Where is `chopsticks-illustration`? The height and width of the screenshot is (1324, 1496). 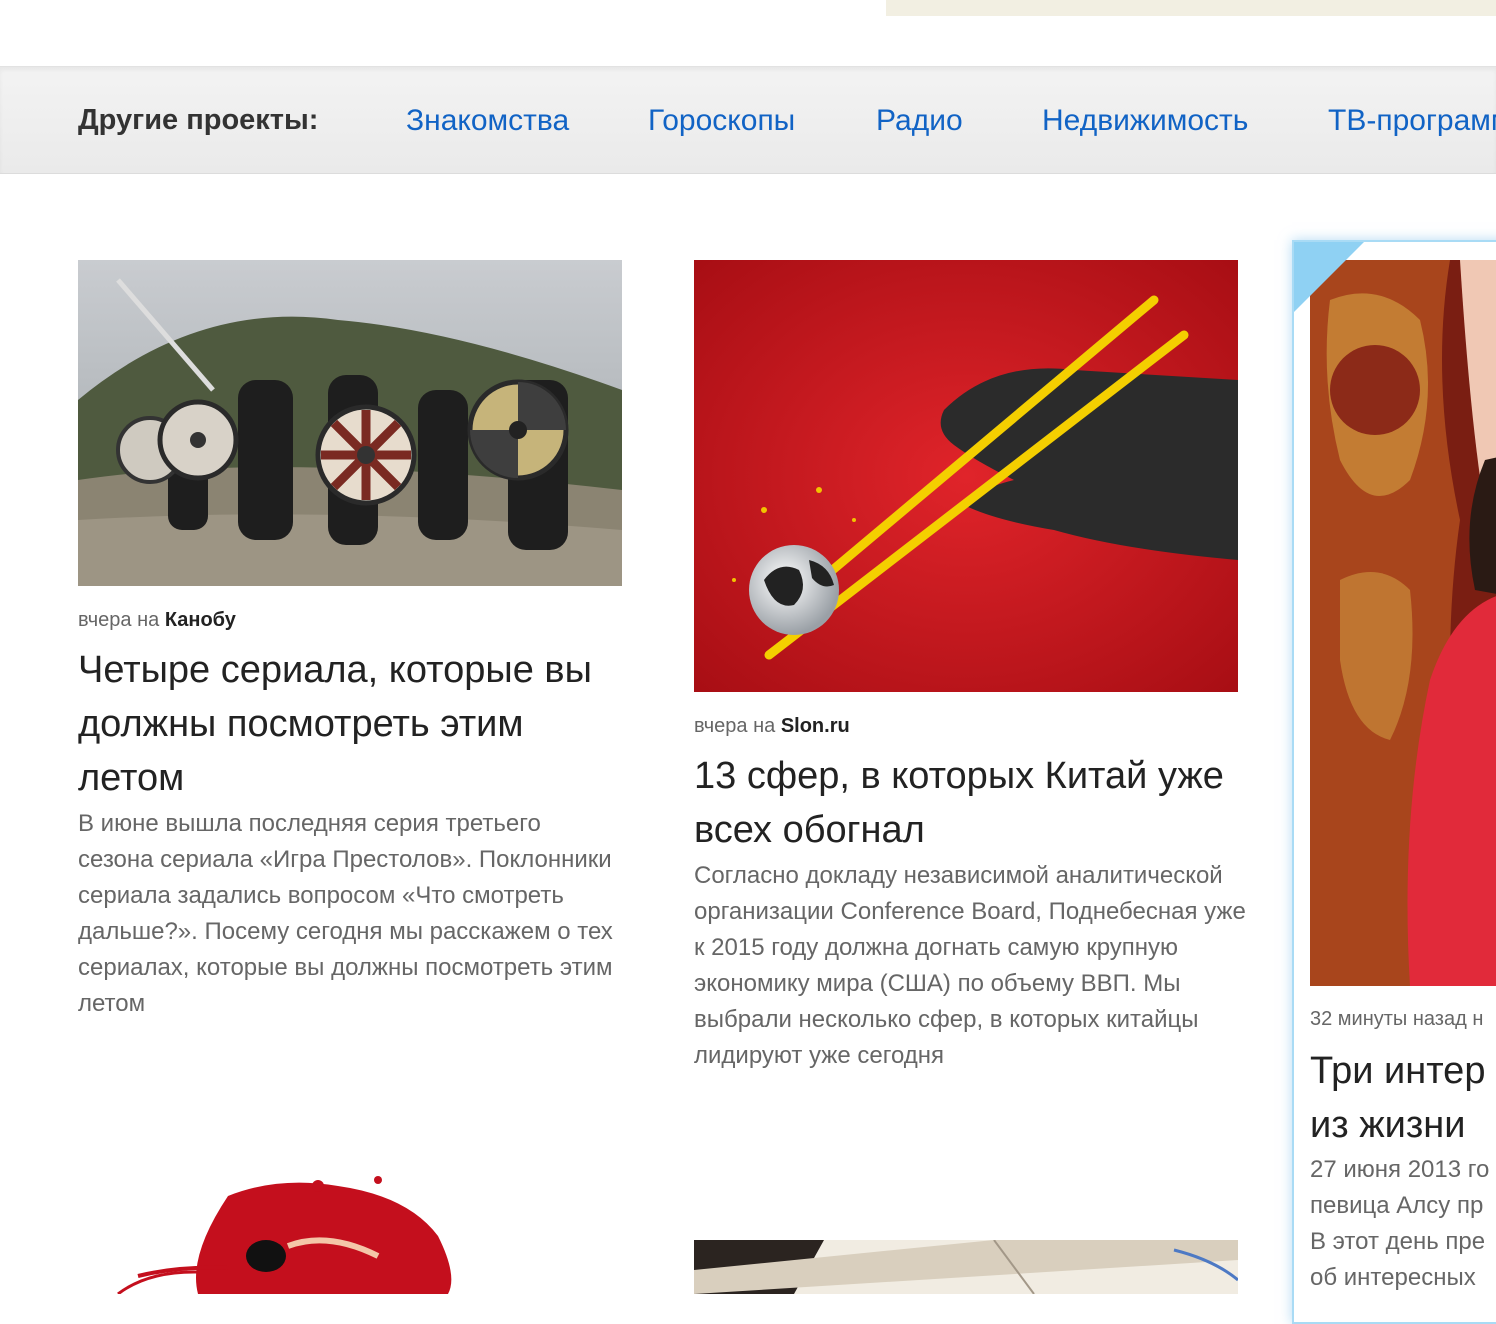
chopsticks-illustration is located at coordinates (966, 476).